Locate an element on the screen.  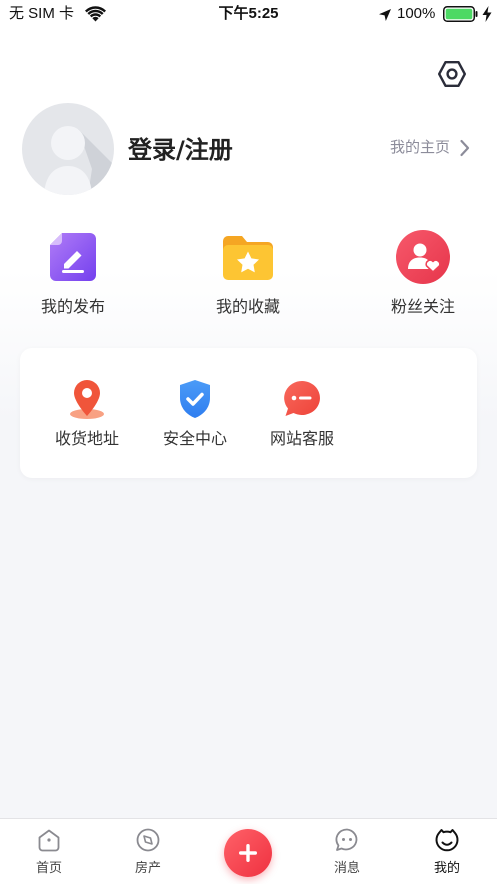
tab-bar: 首页 房产 消息 我的 is located at coordinates (248, 851).